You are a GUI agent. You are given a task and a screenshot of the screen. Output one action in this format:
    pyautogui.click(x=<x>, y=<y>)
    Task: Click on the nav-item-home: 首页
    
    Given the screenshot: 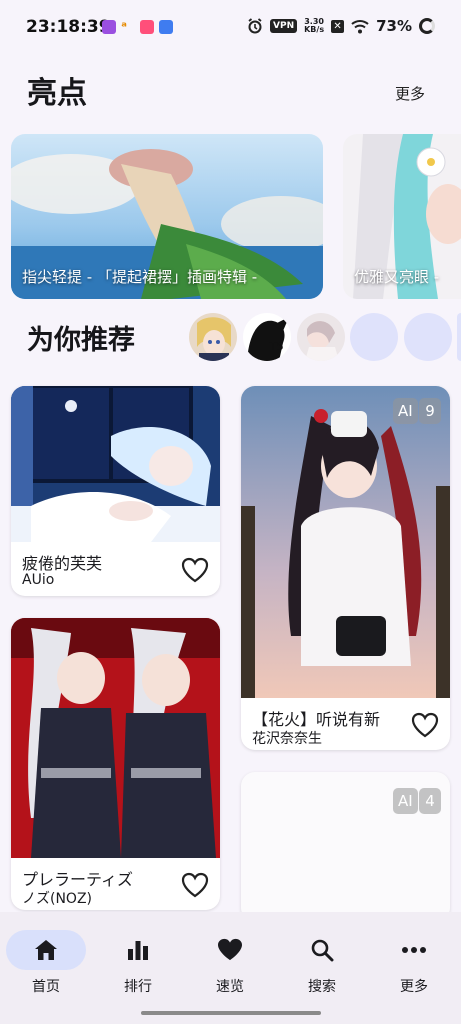 What is the action you would take?
    pyautogui.click(x=46, y=963)
    